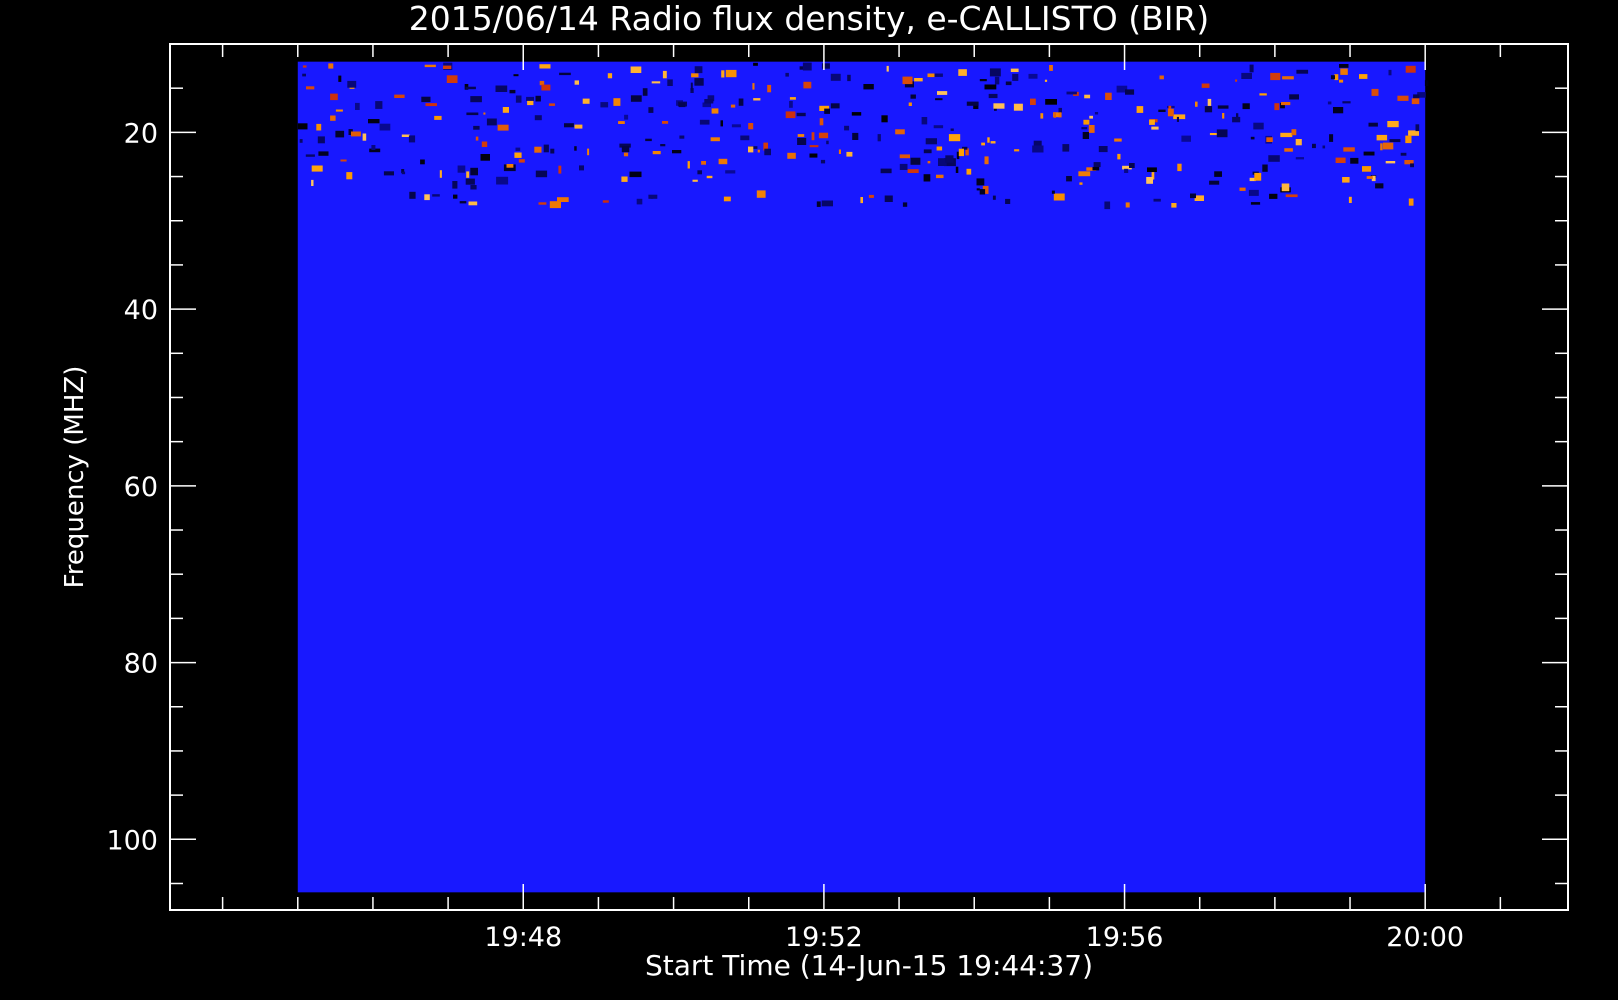 The image size is (1618, 1000). Describe the element at coordinates (1425, 937) in the screenshot. I see `x-tick-label: 20:00` at that location.